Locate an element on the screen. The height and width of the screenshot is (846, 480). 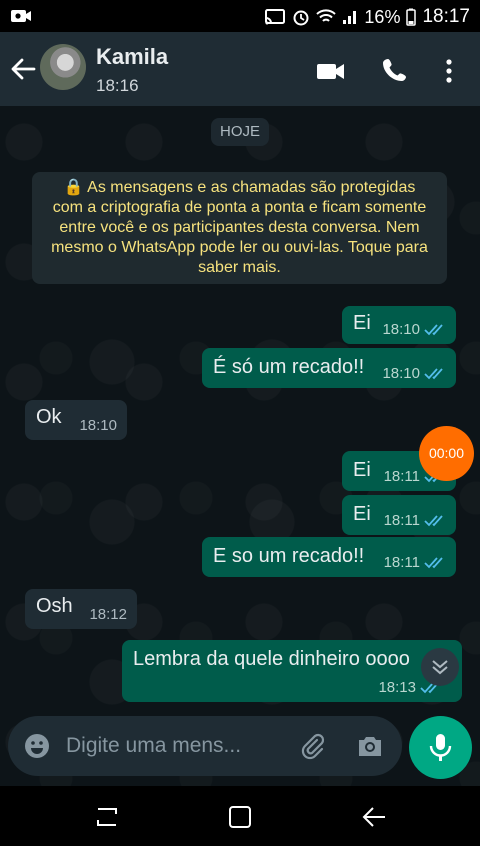
status-icons: 16% 18:17 is located at coordinates (367, 17).